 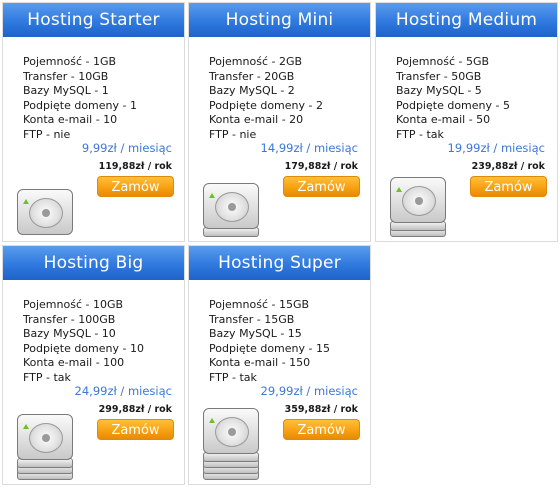 What do you see at coordinates (309, 399) in the screenshot?
I see `price-box: 29,99zł / miesiąc 359,88zł / rok` at bounding box center [309, 399].